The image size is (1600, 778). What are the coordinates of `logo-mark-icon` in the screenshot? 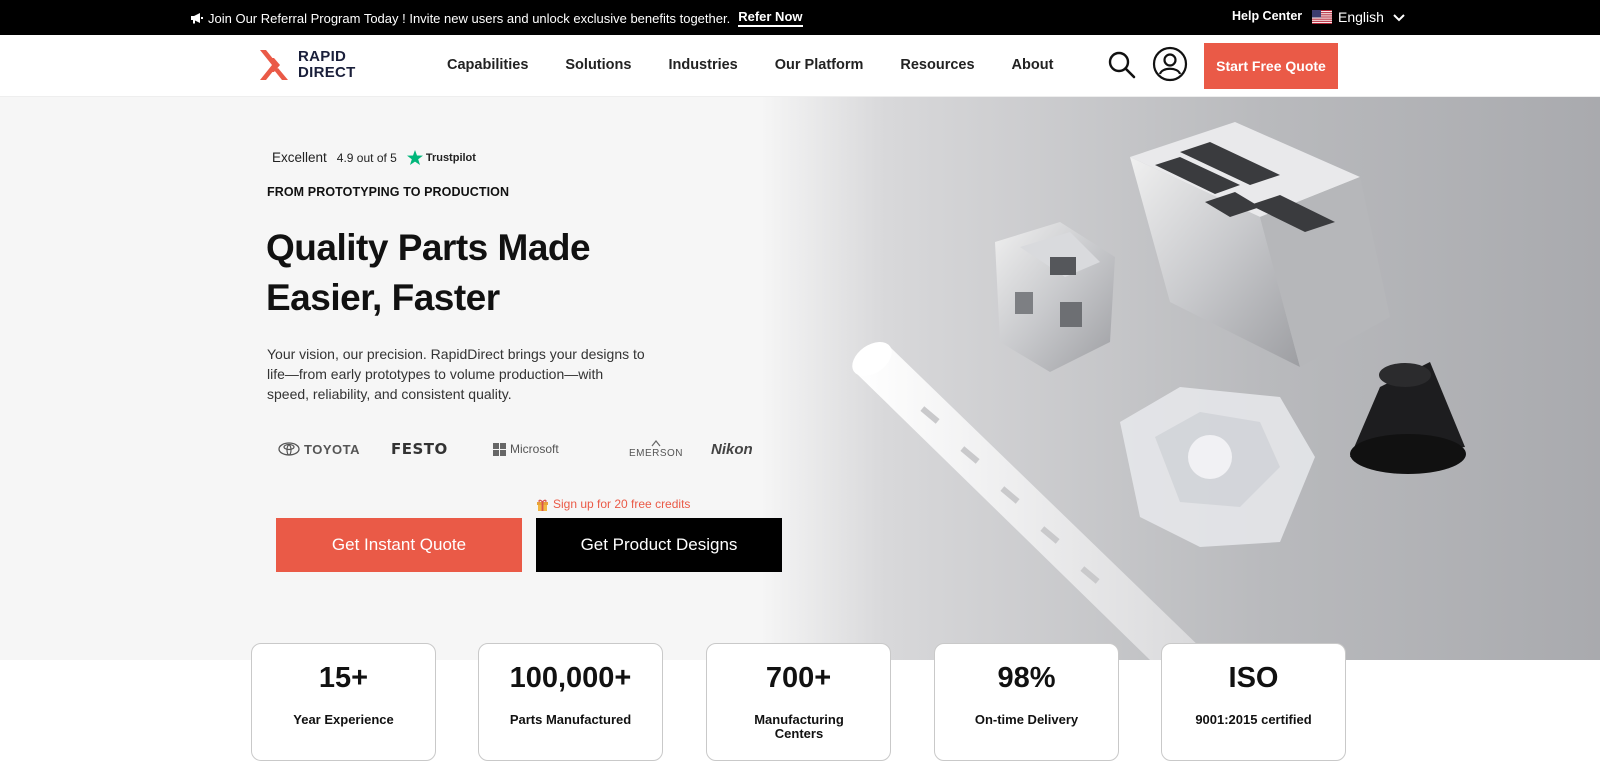 It's located at (274, 65).